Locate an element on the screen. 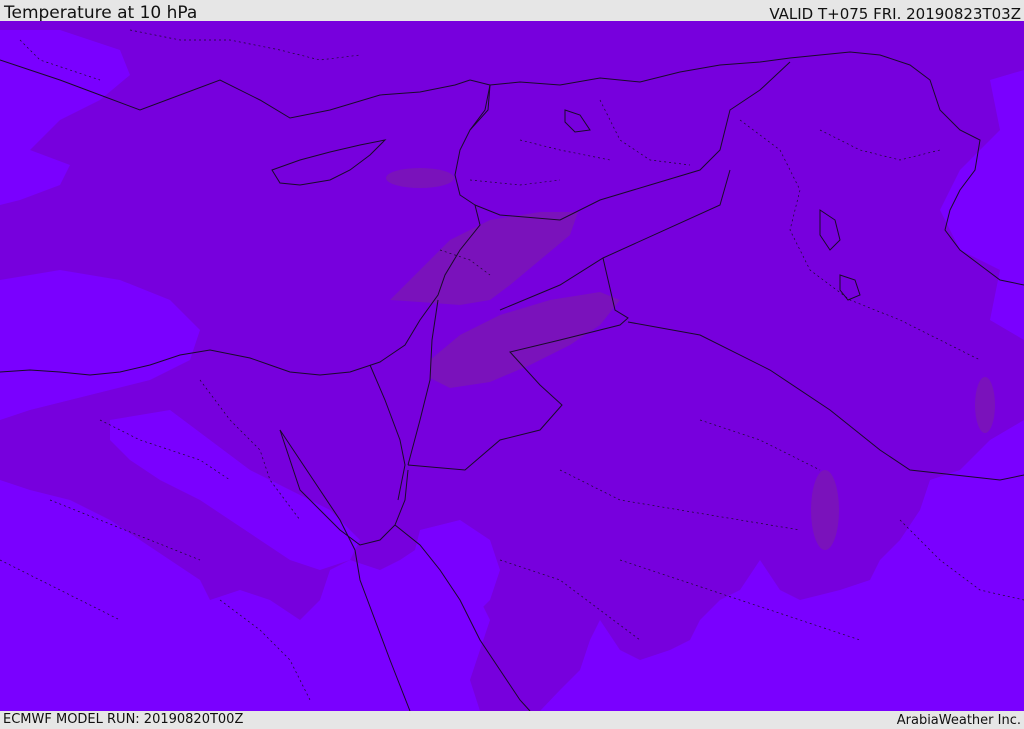 This screenshot has height=729, width=1024. credit-label: ArabiaWeather Inc. is located at coordinates (958, 720).